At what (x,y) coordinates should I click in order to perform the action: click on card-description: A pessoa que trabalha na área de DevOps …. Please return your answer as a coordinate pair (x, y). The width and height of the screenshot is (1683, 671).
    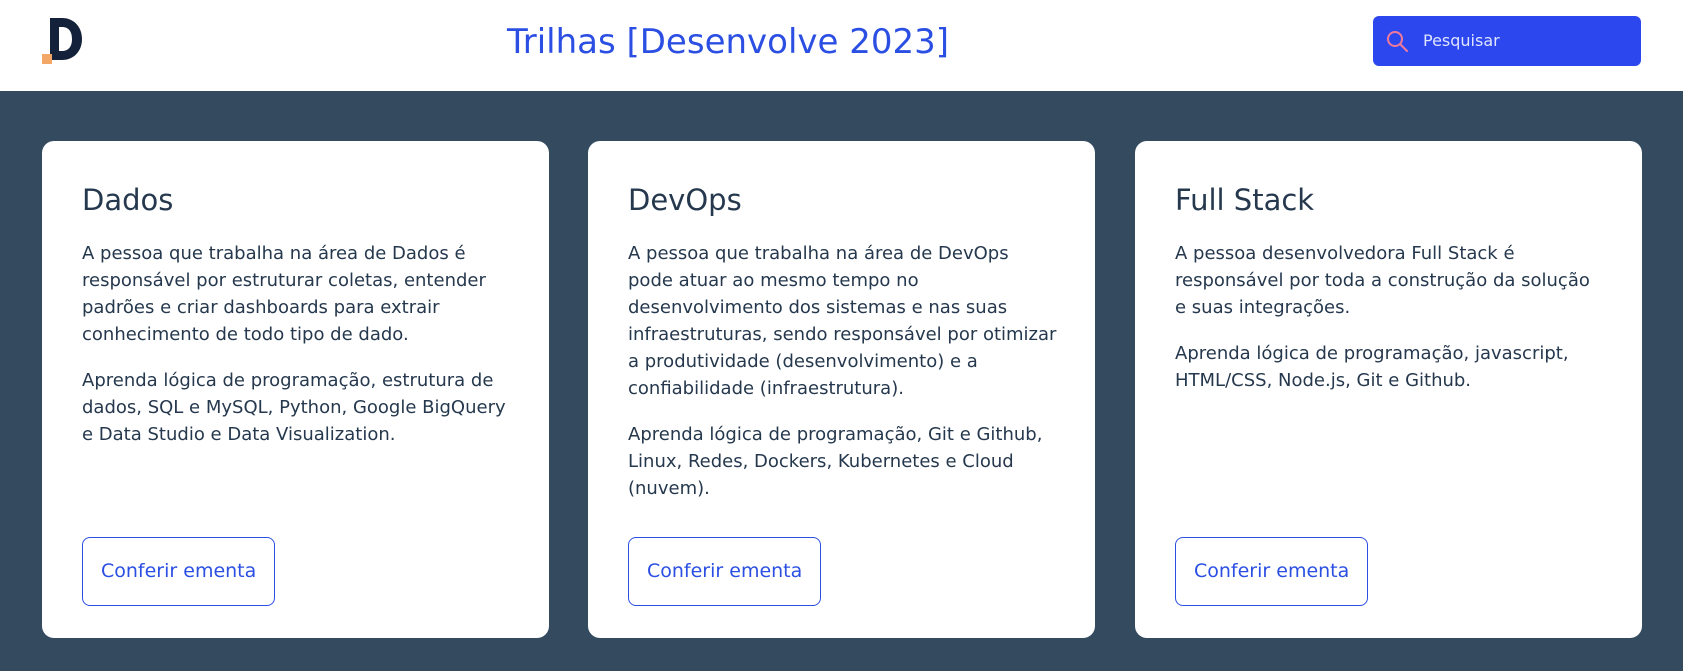
    Looking at the image, I should click on (842, 321).